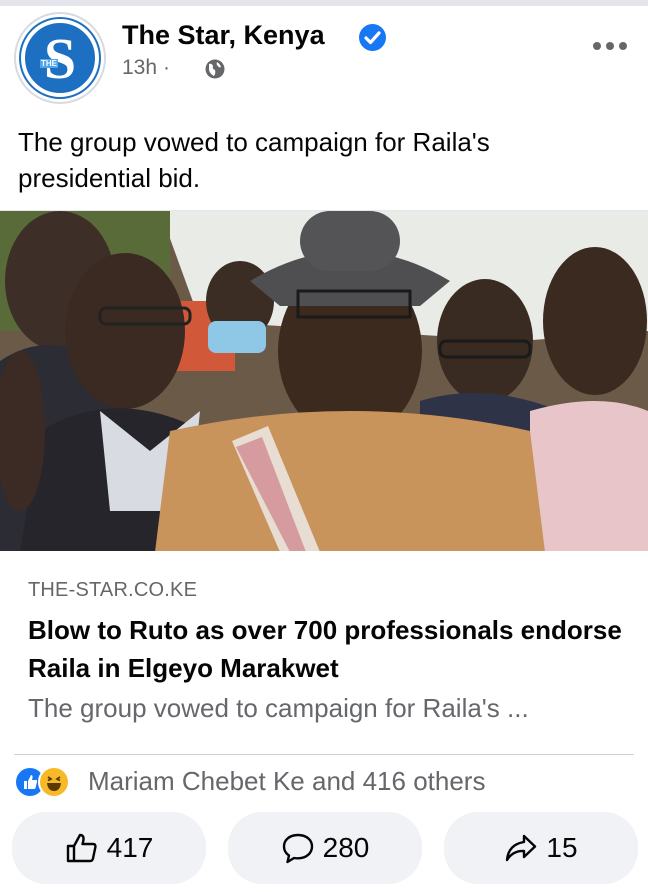  I want to click on link-domain: THE-STAR.CO.KE, so click(113, 590).